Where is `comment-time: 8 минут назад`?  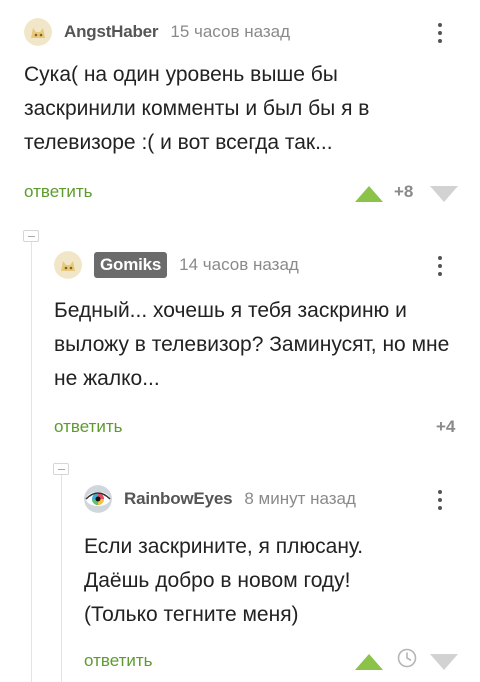 comment-time: 8 минут назад is located at coordinates (300, 499).